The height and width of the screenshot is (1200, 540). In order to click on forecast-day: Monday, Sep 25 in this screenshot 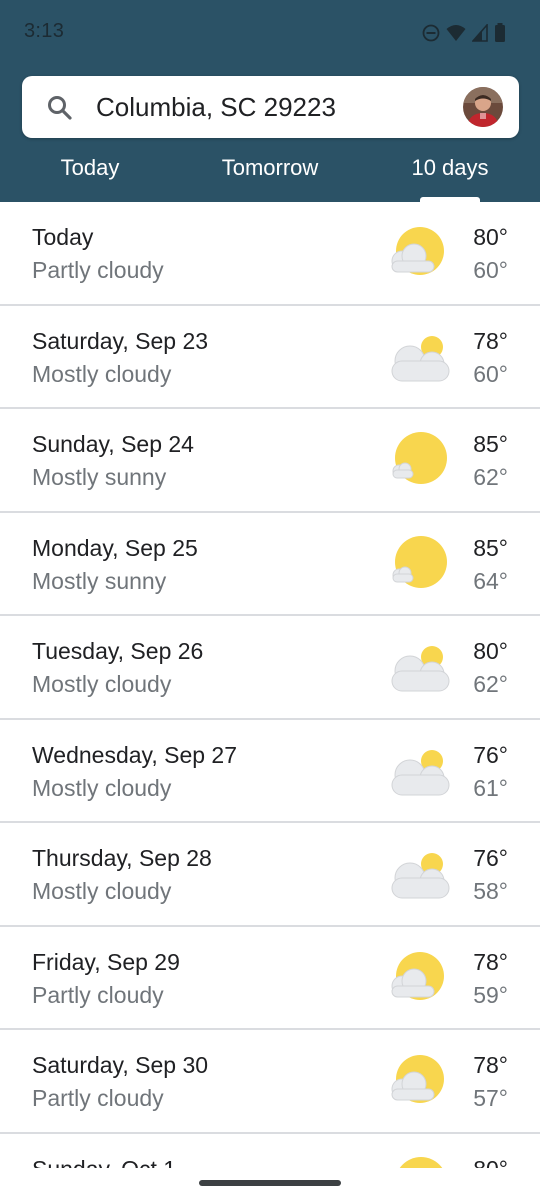, I will do `click(115, 547)`.